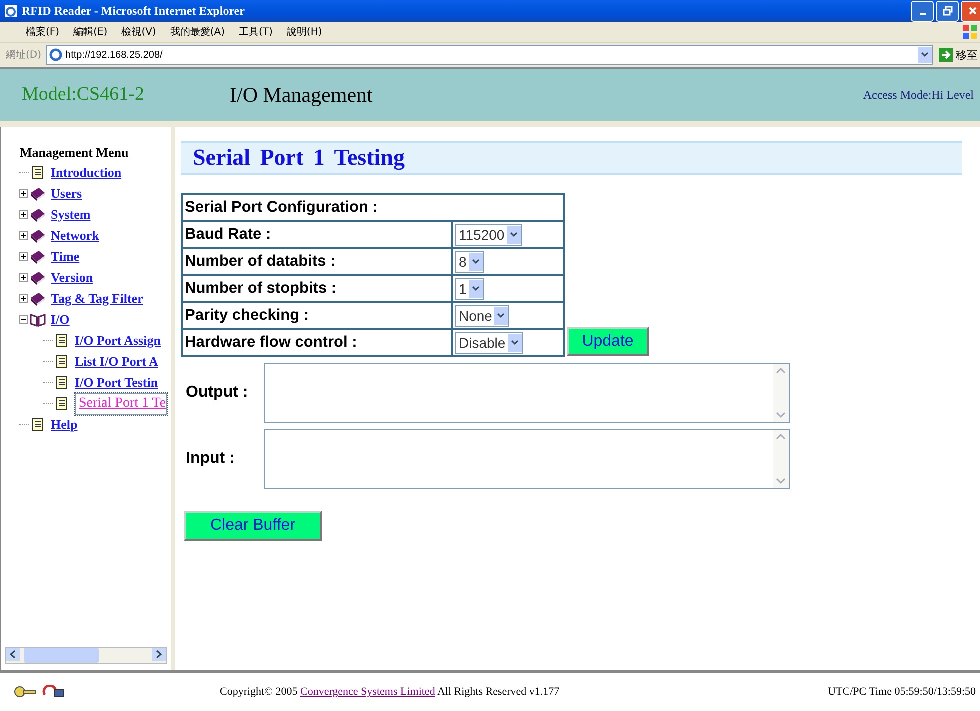 The image size is (980, 711). Describe the element at coordinates (86, 655) in the screenshot. I see `horizontal-scrollbar` at that location.